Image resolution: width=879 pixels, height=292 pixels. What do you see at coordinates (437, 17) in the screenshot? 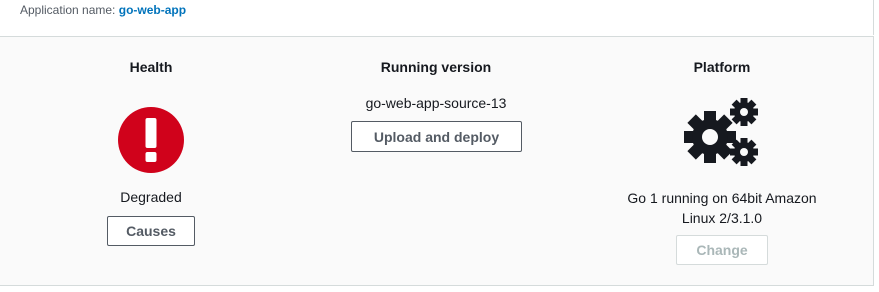
I see `app-header: Application name: go-web-app` at bounding box center [437, 17].